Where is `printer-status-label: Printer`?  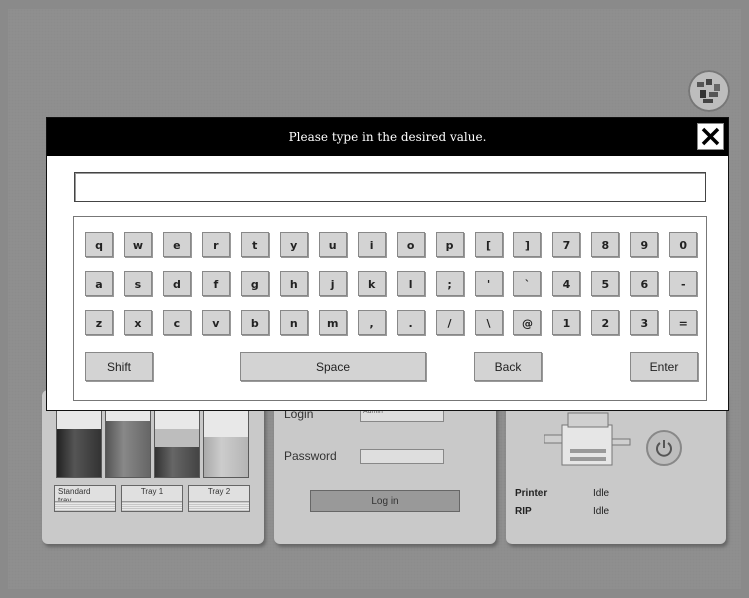 printer-status-label: Printer is located at coordinates (531, 493).